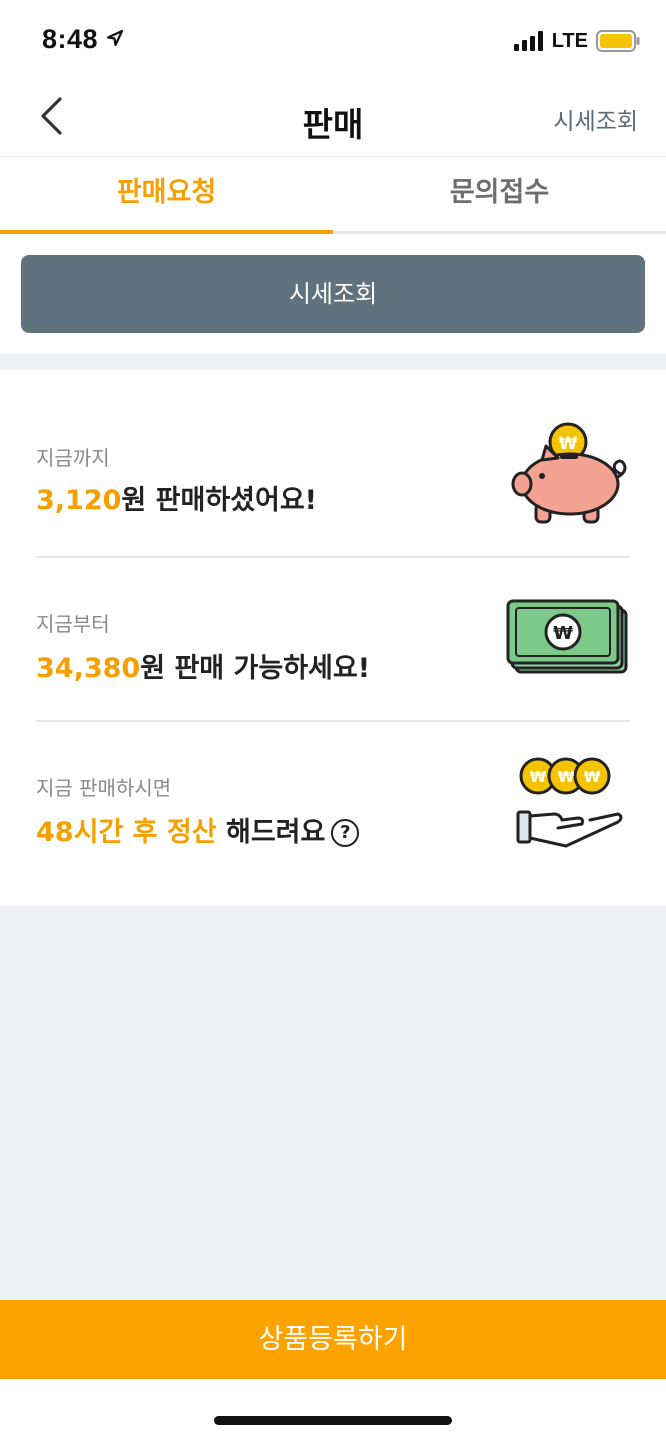  I want to click on signal-icon, so click(528, 41).